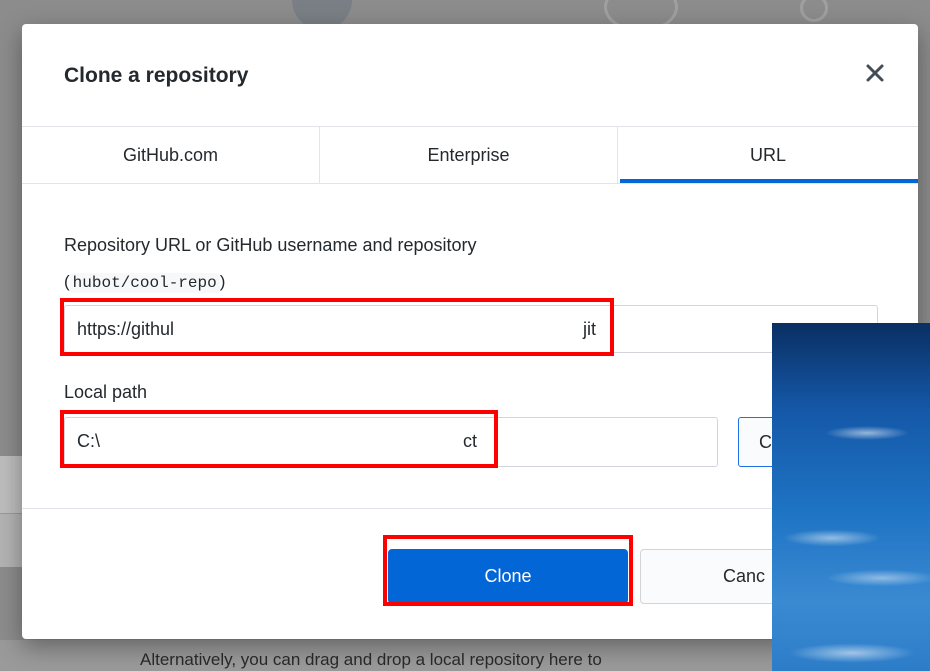 The image size is (930, 671). Describe the element at coordinates (769, 181) in the screenshot. I see `active-tab-indicator` at that location.